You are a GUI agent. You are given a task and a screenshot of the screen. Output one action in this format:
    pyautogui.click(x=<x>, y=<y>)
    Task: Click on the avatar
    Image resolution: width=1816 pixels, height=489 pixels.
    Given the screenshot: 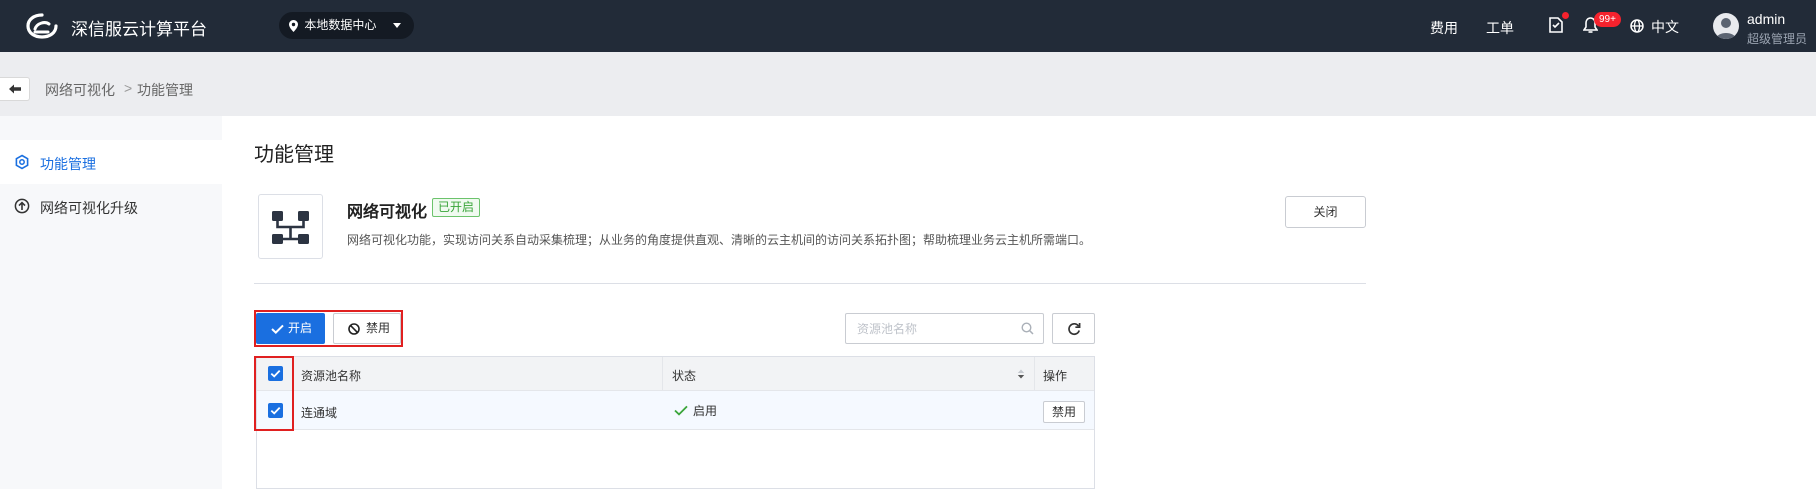 What is the action you would take?
    pyautogui.click(x=1726, y=26)
    